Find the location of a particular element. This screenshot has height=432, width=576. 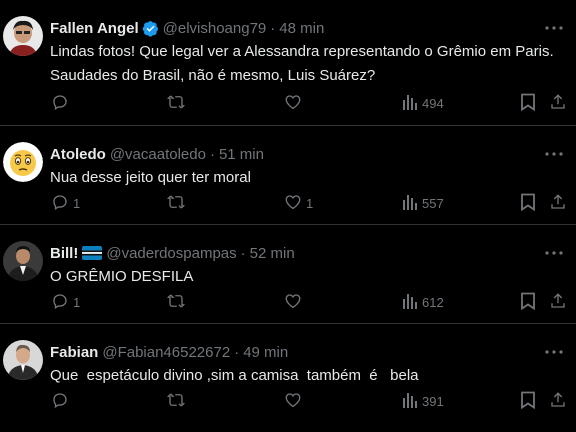

tweet-actions: 1 1 557 is located at coordinates (310, 203).